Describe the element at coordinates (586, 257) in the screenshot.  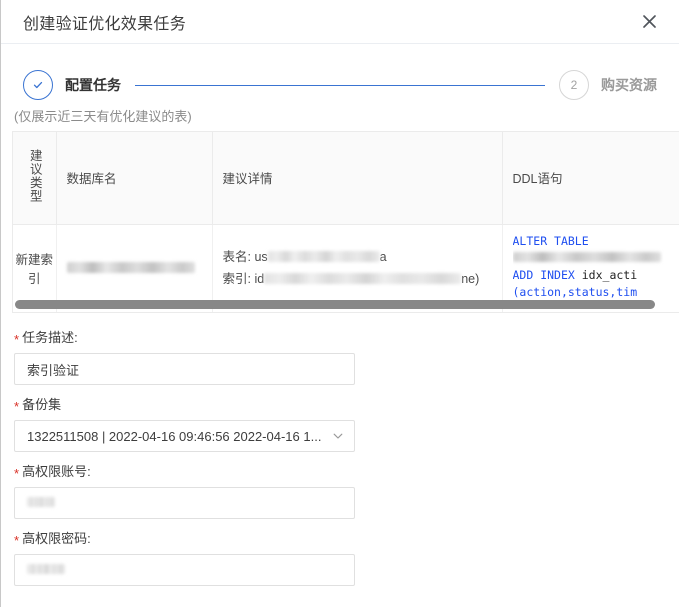
I see `redacted-ddl-table-name` at that location.